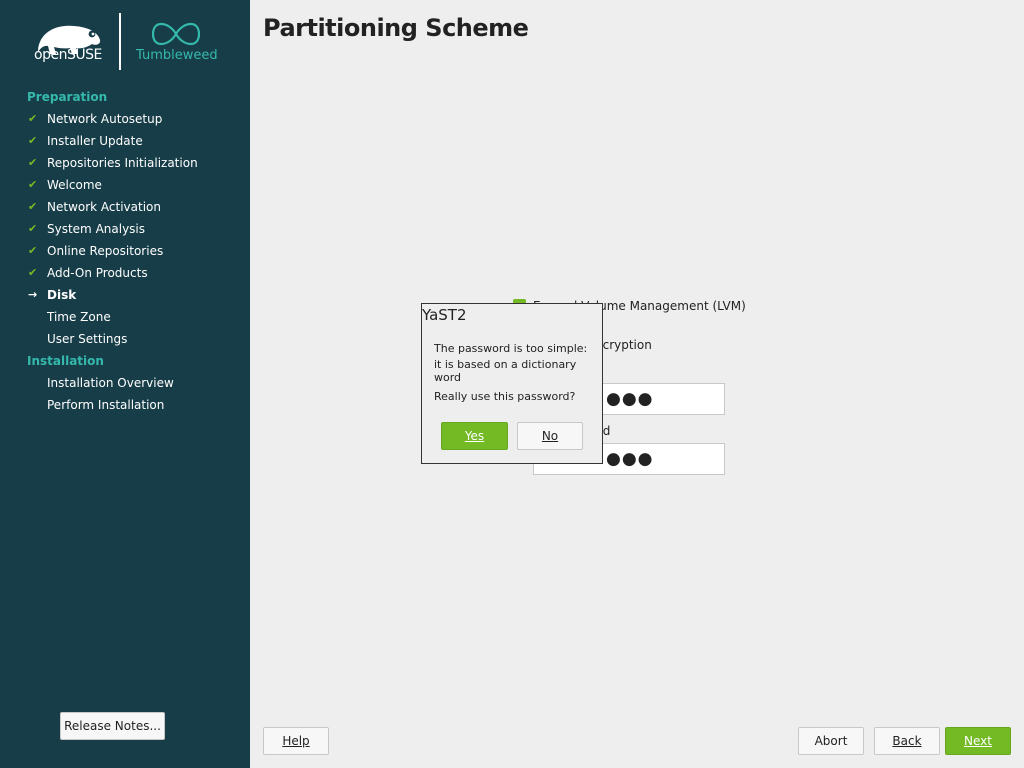  I want to click on tumbleweed-wordmark: Tumbleweed, so click(177, 55).